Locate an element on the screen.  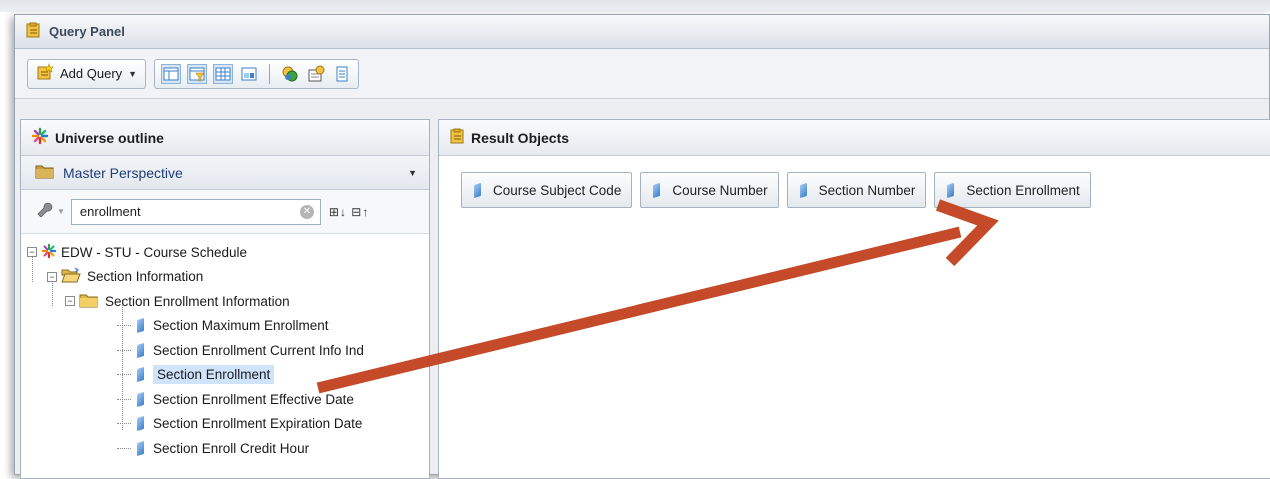
tree-item-label: Section Maximum Enrollment is located at coordinates (241, 326).